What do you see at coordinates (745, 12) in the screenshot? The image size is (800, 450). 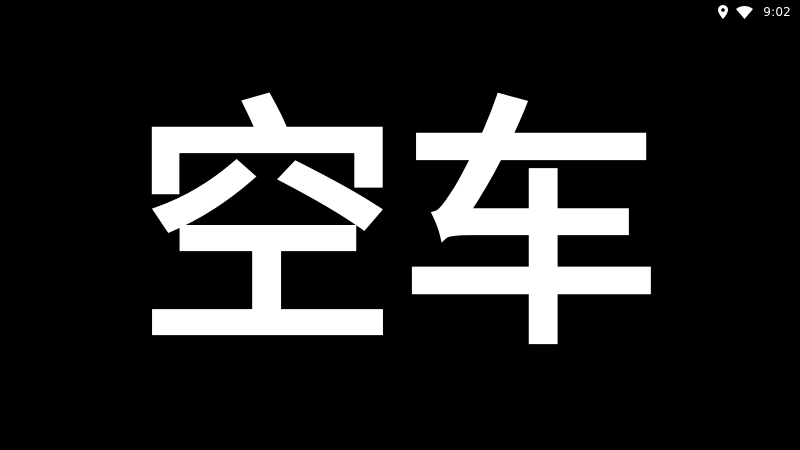 I see `wifi-icon` at bounding box center [745, 12].